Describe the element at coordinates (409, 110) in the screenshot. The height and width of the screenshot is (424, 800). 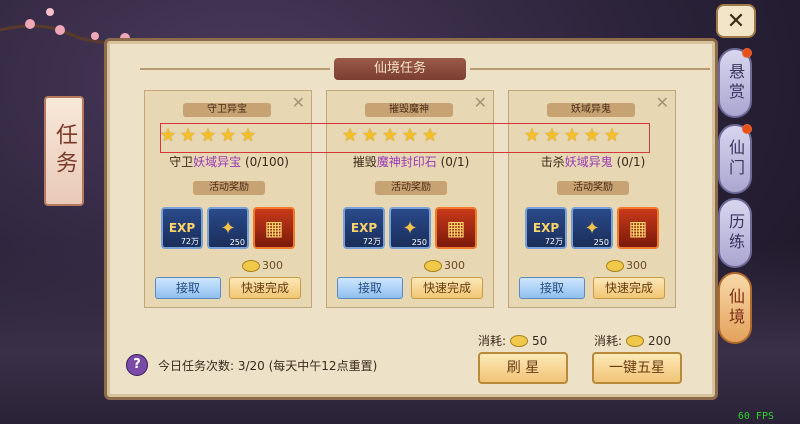
I see `task-tag: 摧毁魔神` at that location.